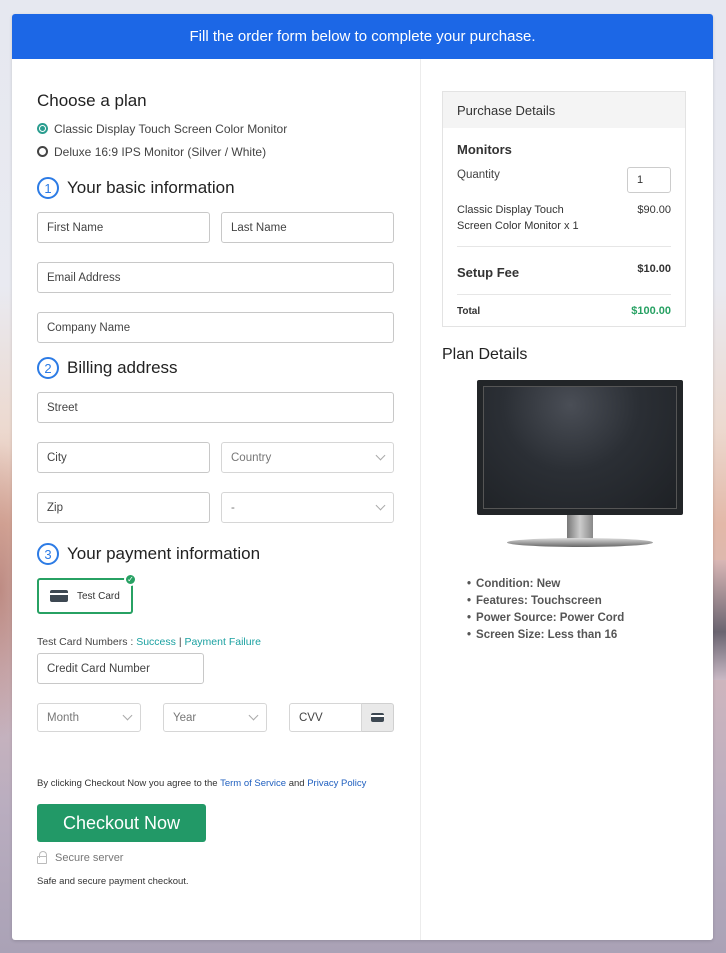 The image size is (726, 953). What do you see at coordinates (577, 601) in the screenshot?
I see `feature-item: Features: Touchscreen` at bounding box center [577, 601].